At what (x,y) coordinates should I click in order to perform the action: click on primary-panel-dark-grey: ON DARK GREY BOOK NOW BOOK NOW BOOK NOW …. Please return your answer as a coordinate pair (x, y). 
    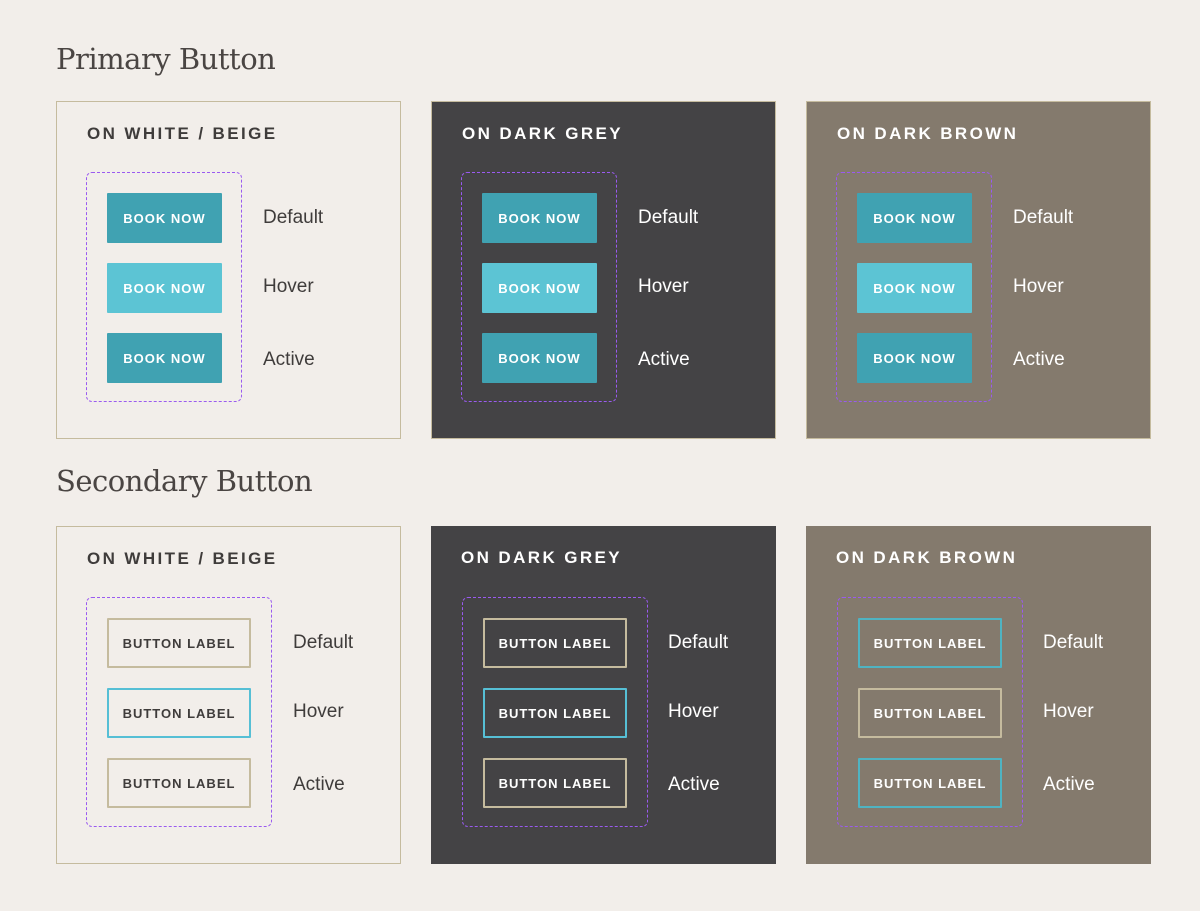
    Looking at the image, I should click on (603, 270).